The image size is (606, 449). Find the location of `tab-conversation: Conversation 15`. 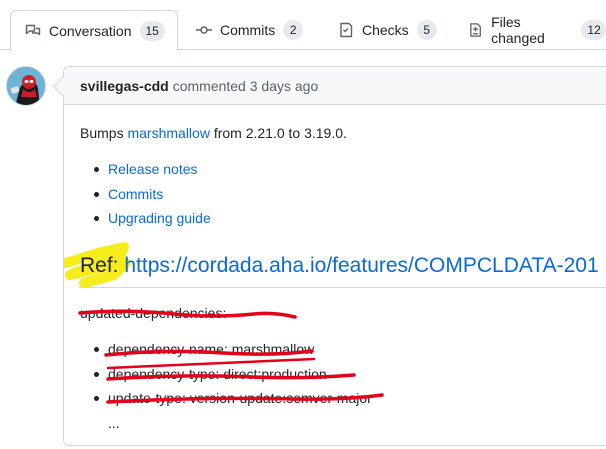

tab-conversation: Conversation 15 is located at coordinates (94, 30).